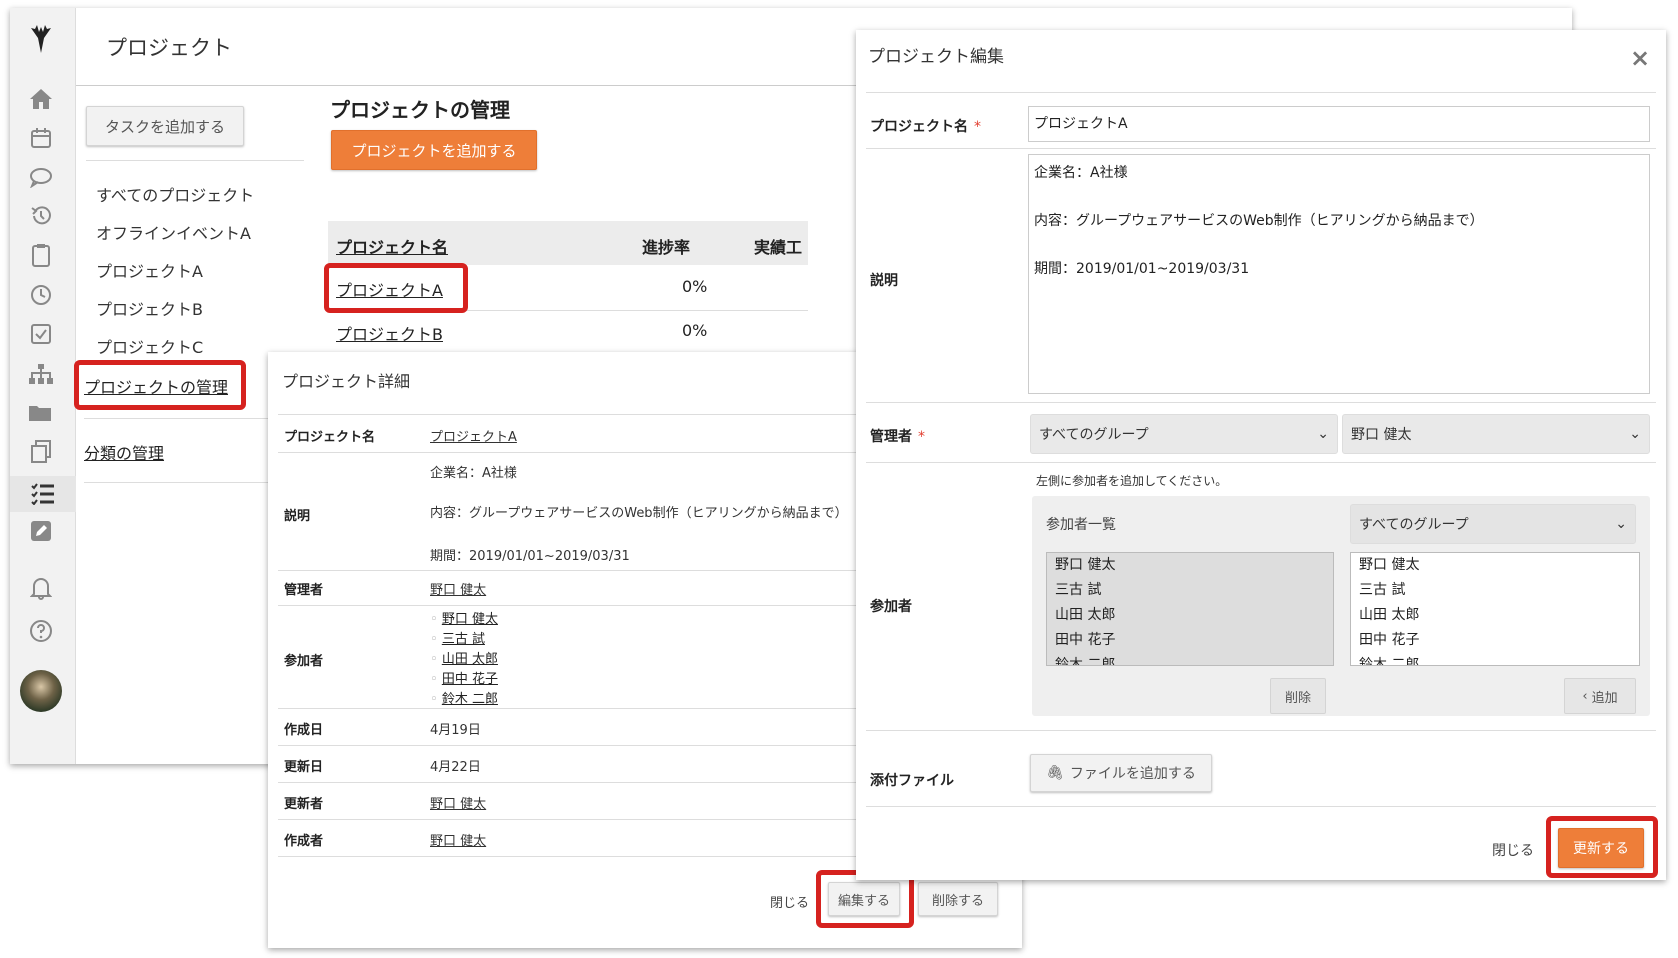 The width and height of the screenshot is (1678, 958). I want to click on updated-date: 4月22日, so click(455, 767).